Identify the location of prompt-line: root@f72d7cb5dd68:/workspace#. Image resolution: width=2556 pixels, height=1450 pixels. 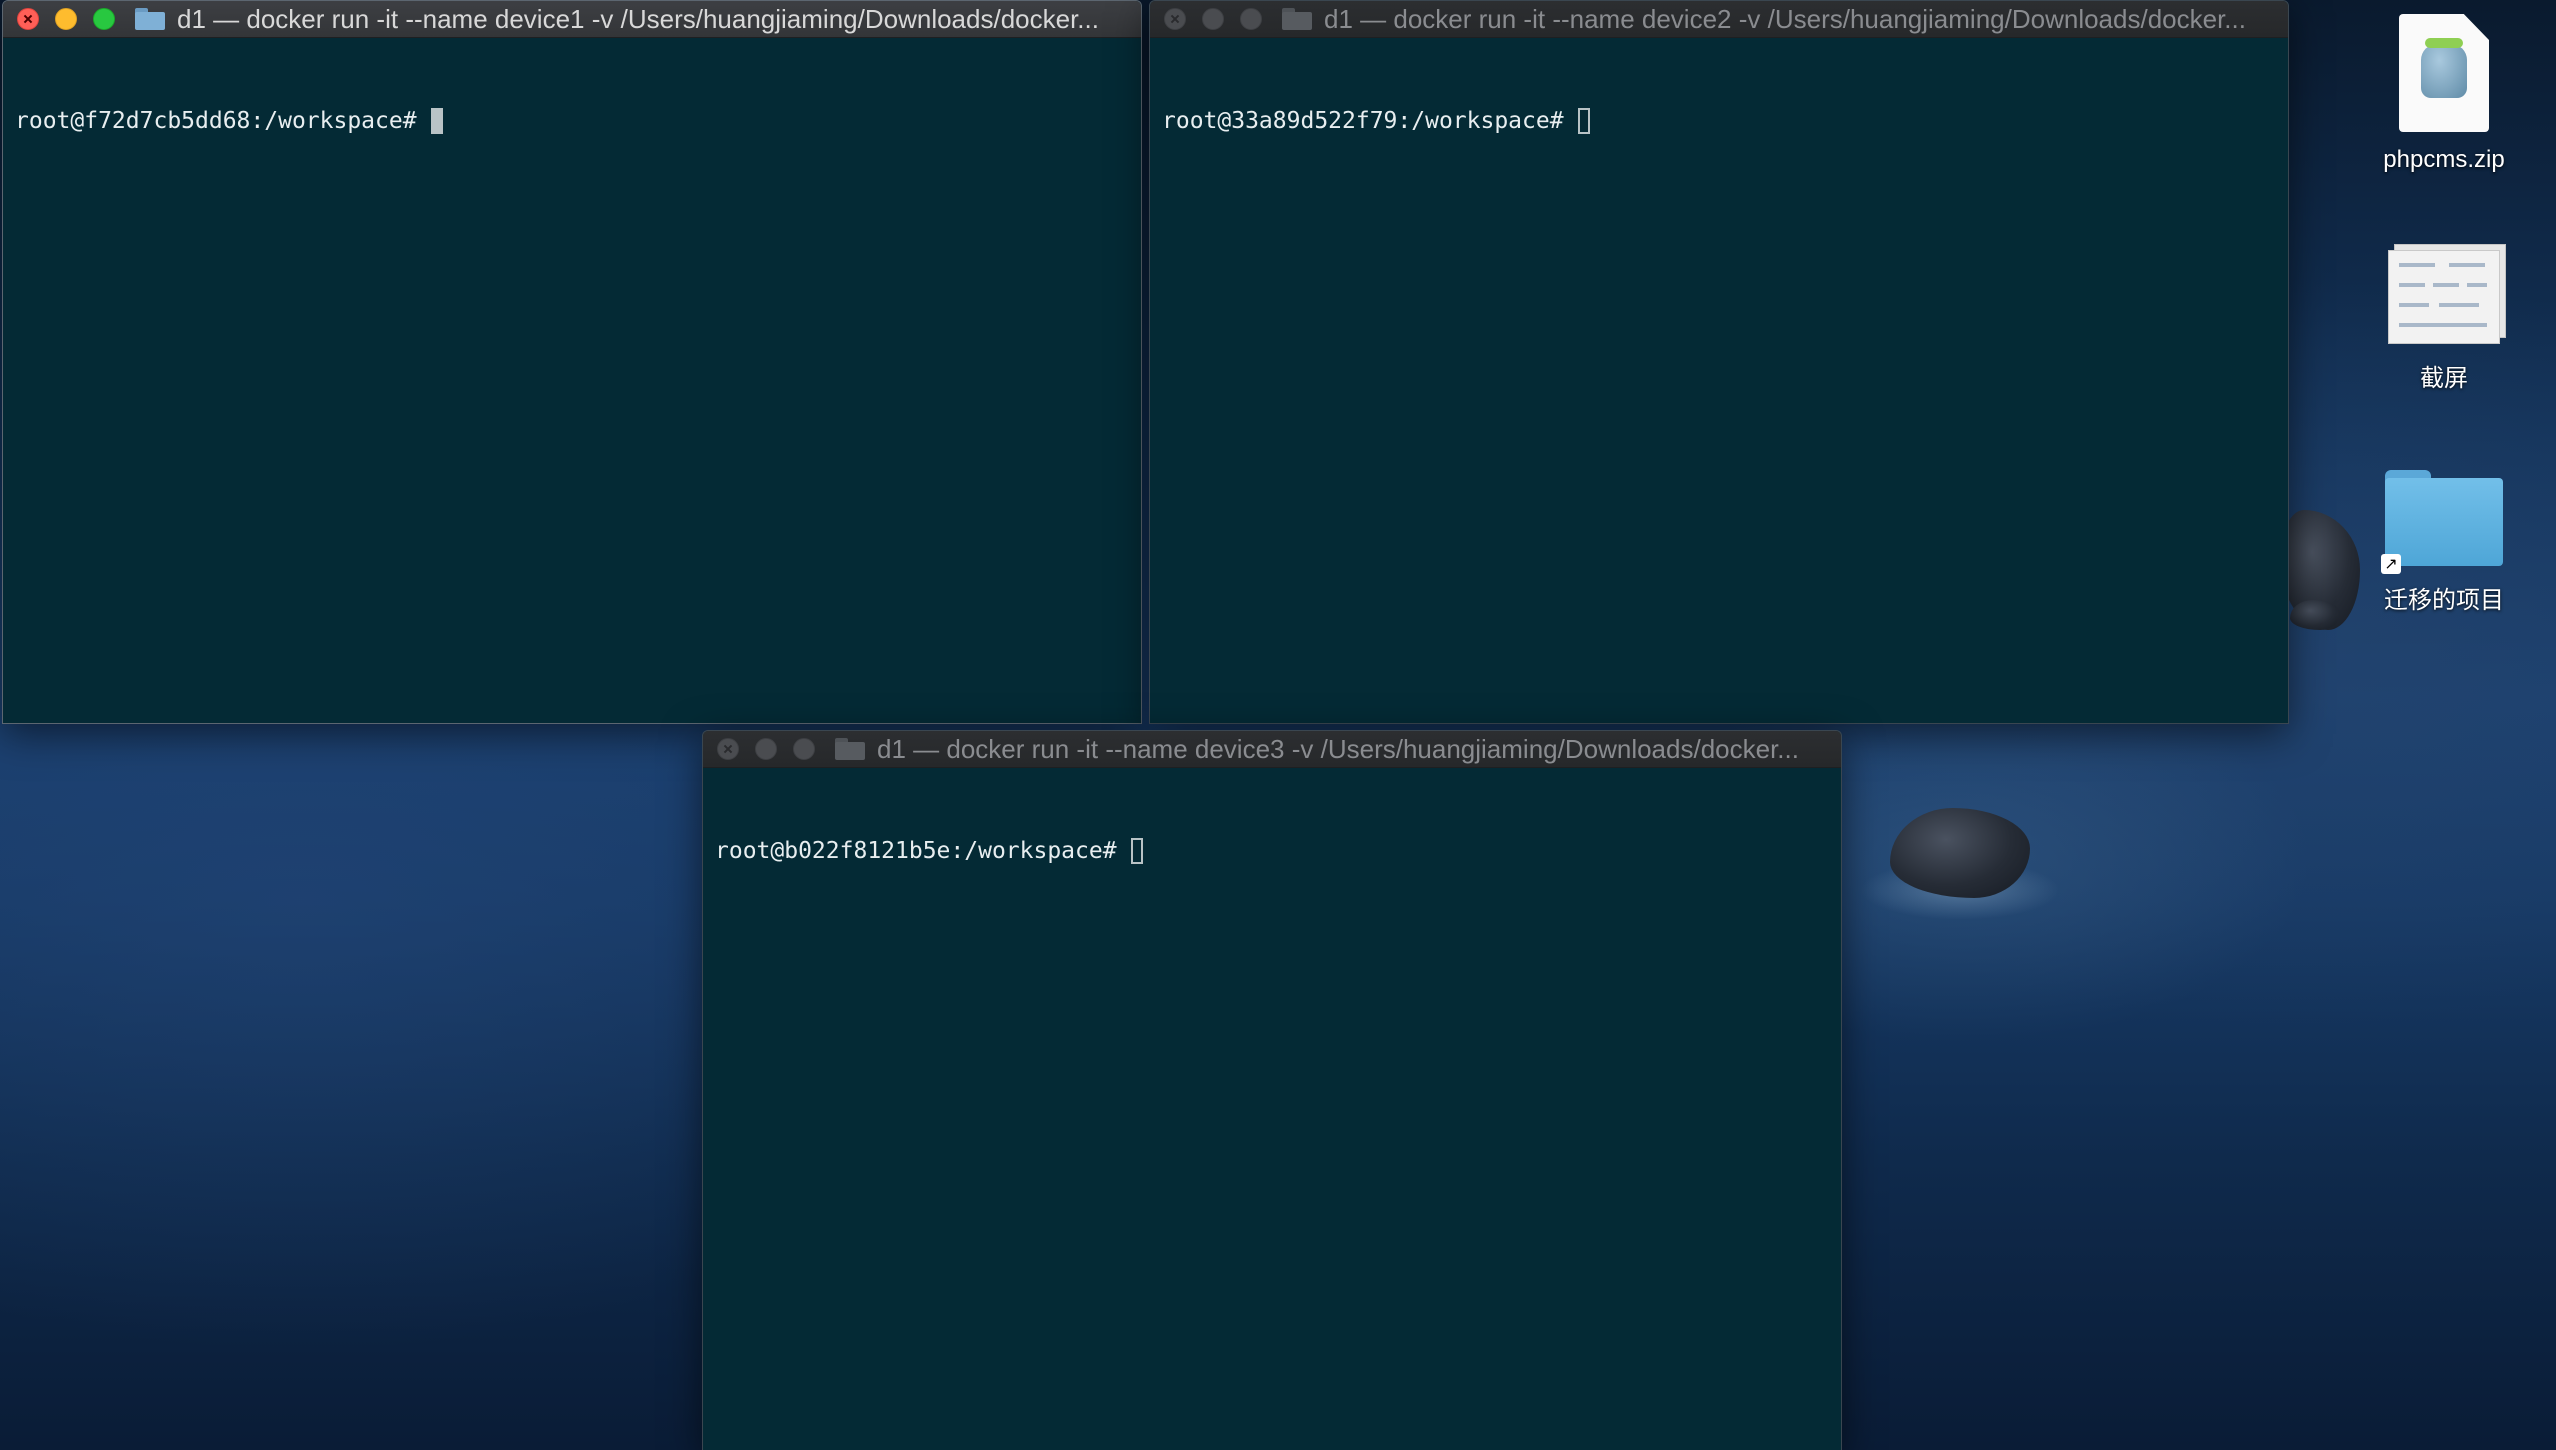
(572, 121).